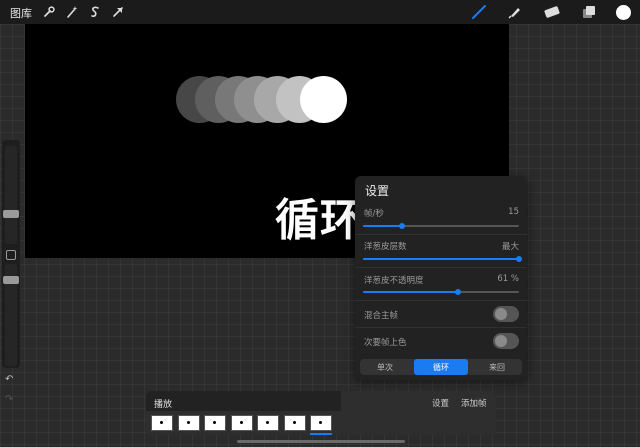 This screenshot has width=640, height=447. What do you see at coordinates (323, 99) in the screenshot?
I see `current-frame-circle` at bounding box center [323, 99].